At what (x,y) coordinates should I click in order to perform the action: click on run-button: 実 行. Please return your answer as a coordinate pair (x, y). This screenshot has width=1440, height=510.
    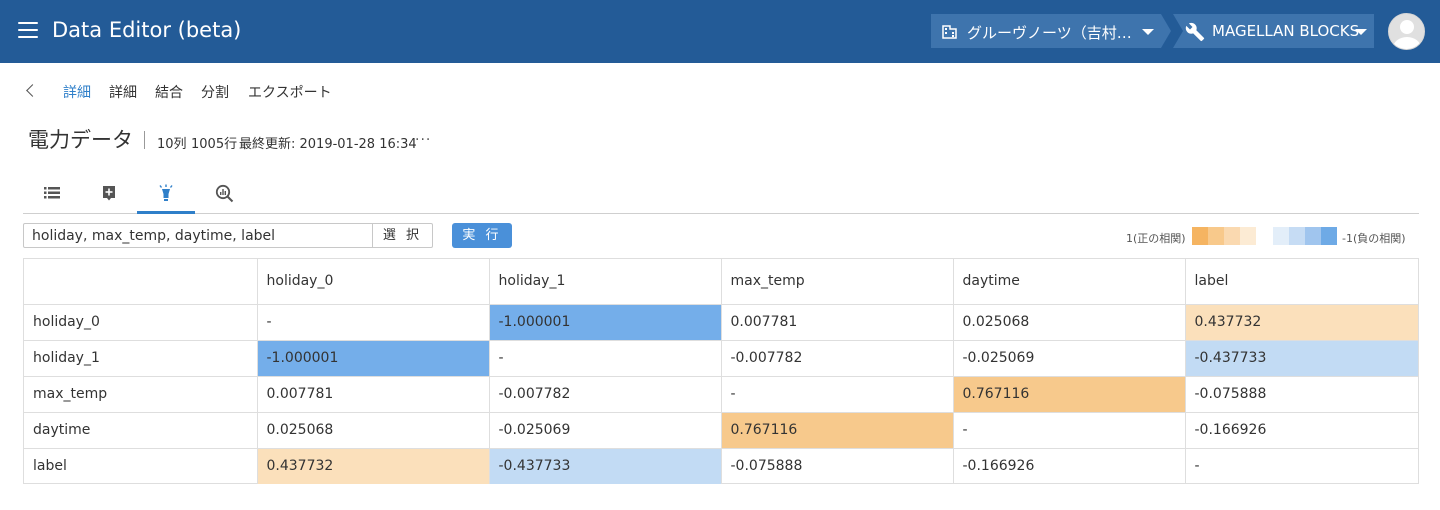
    Looking at the image, I should click on (482, 235).